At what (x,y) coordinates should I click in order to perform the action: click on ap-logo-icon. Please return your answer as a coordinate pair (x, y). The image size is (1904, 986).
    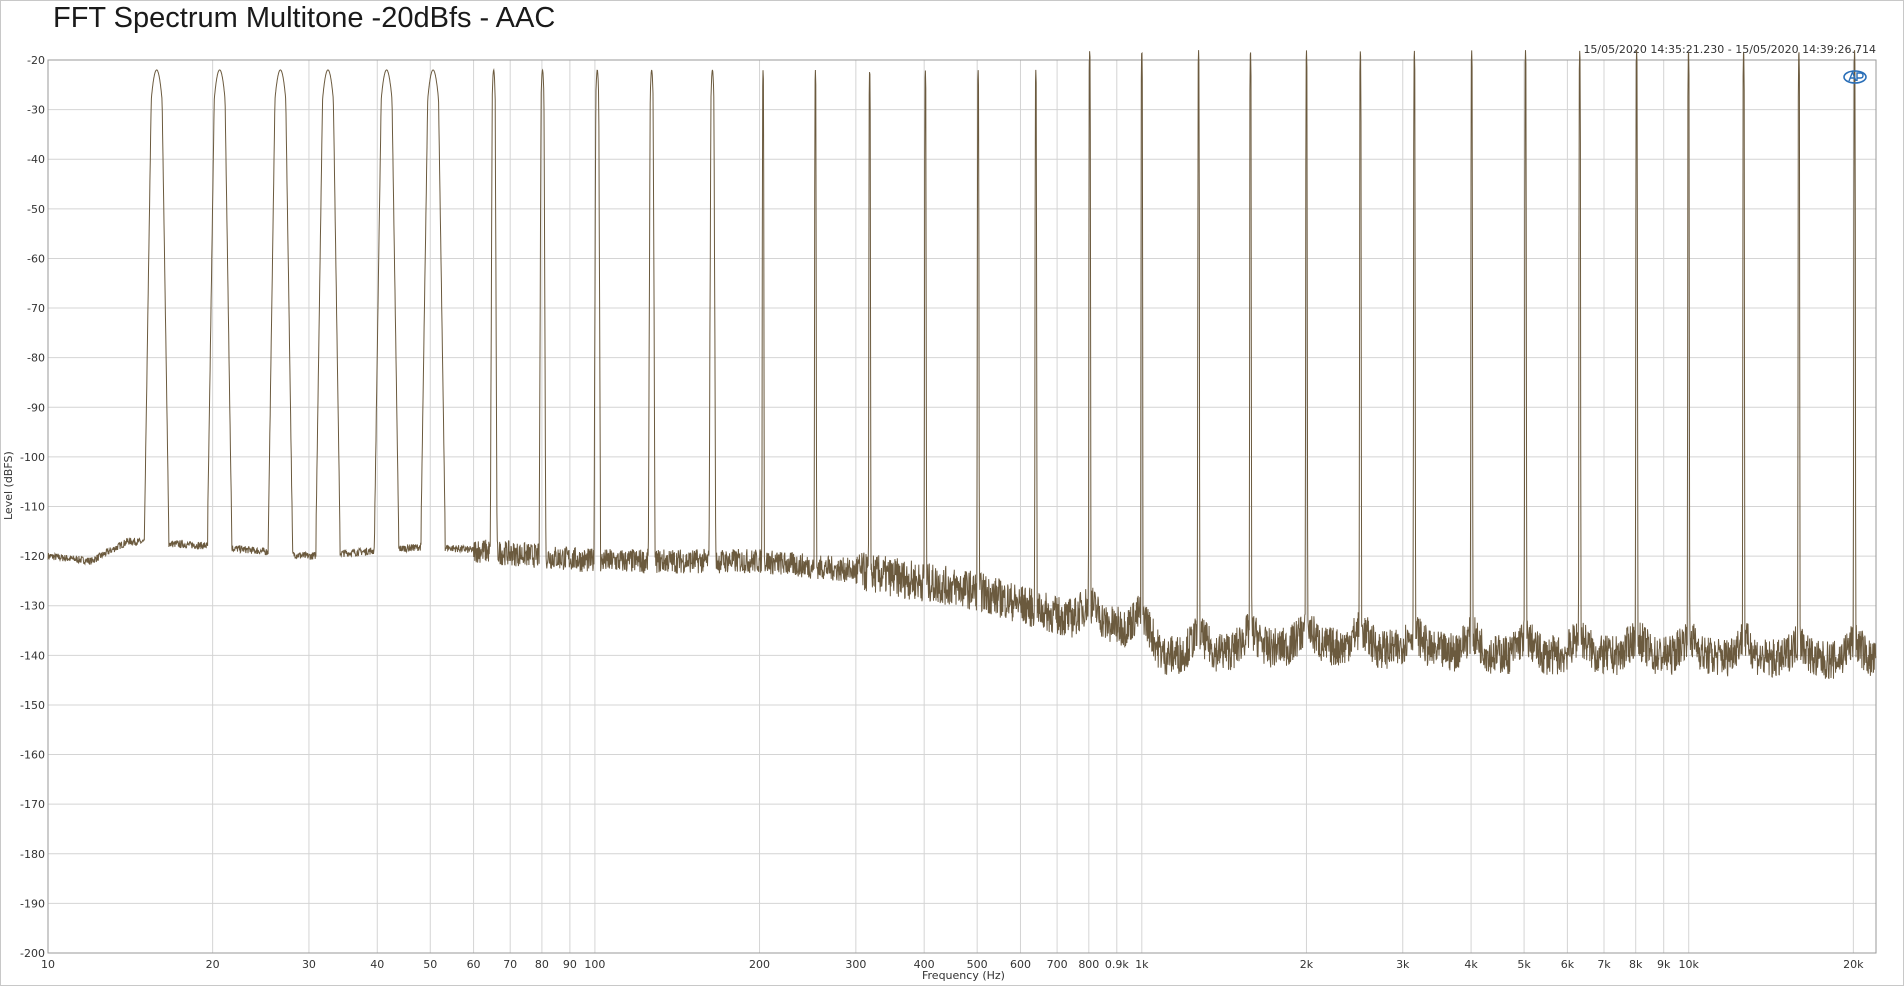
    Looking at the image, I should click on (1855, 77).